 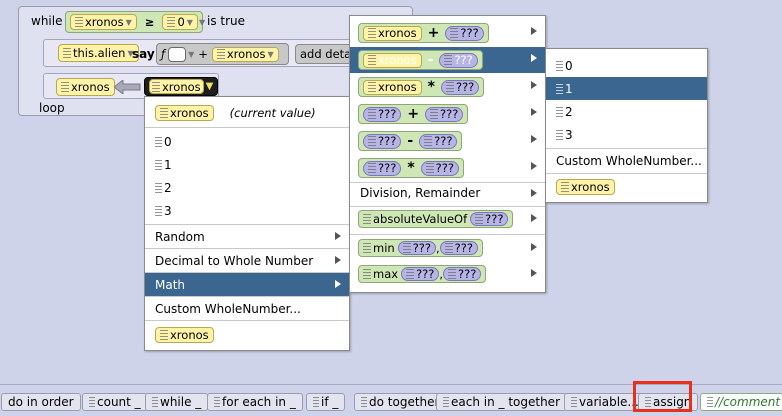 What do you see at coordinates (150, 22) in the screenshot?
I see `compare-operator: ≥` at bounding box center [150, 22].